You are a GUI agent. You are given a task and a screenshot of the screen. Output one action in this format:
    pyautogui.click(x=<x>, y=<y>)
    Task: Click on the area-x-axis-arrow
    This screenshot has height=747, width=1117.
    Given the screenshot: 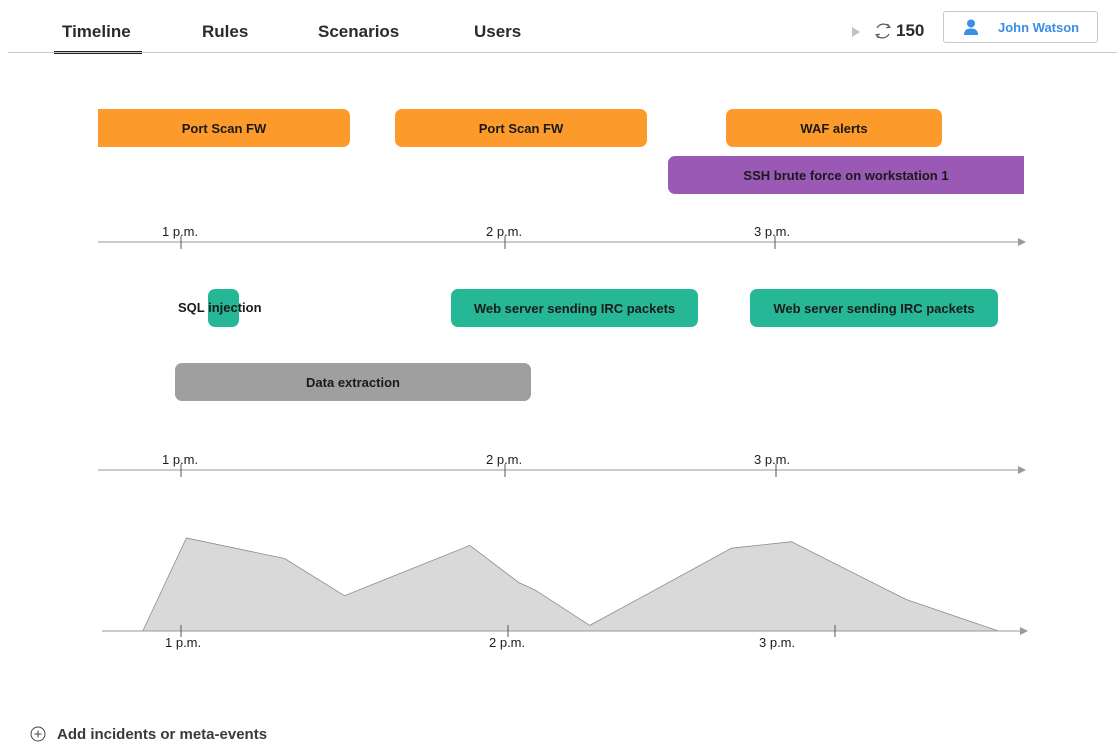 What is the action you would take?
    pyautogui.click(x=1024, y=631)
    